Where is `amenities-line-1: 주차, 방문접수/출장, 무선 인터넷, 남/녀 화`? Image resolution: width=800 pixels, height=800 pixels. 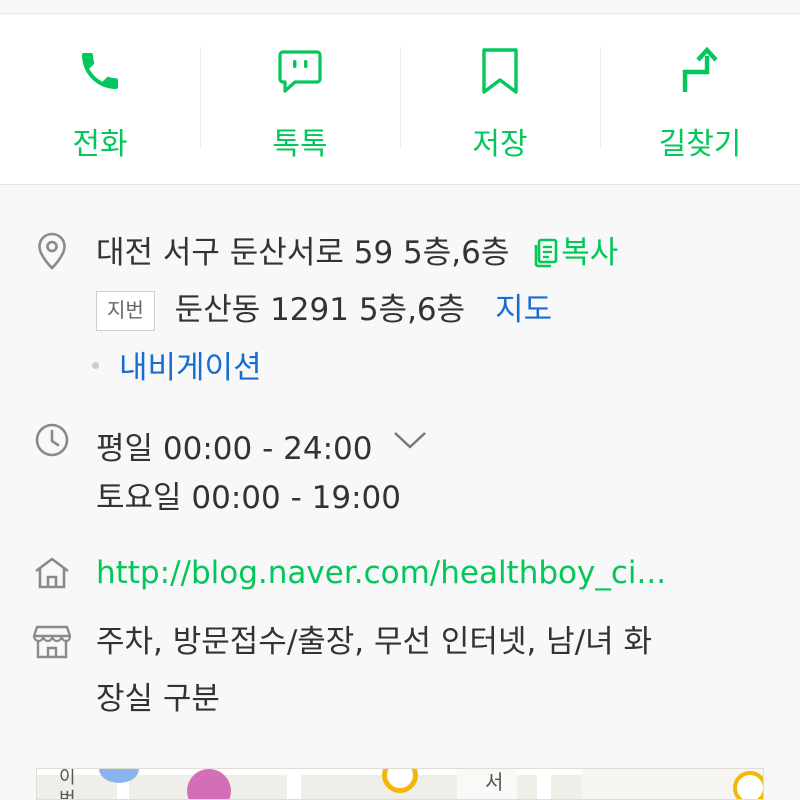
amenities-line-1: 주차, 방문접수/출장, 무선 인터넷, 남/녀 화 is located at coordinates (374, 642).